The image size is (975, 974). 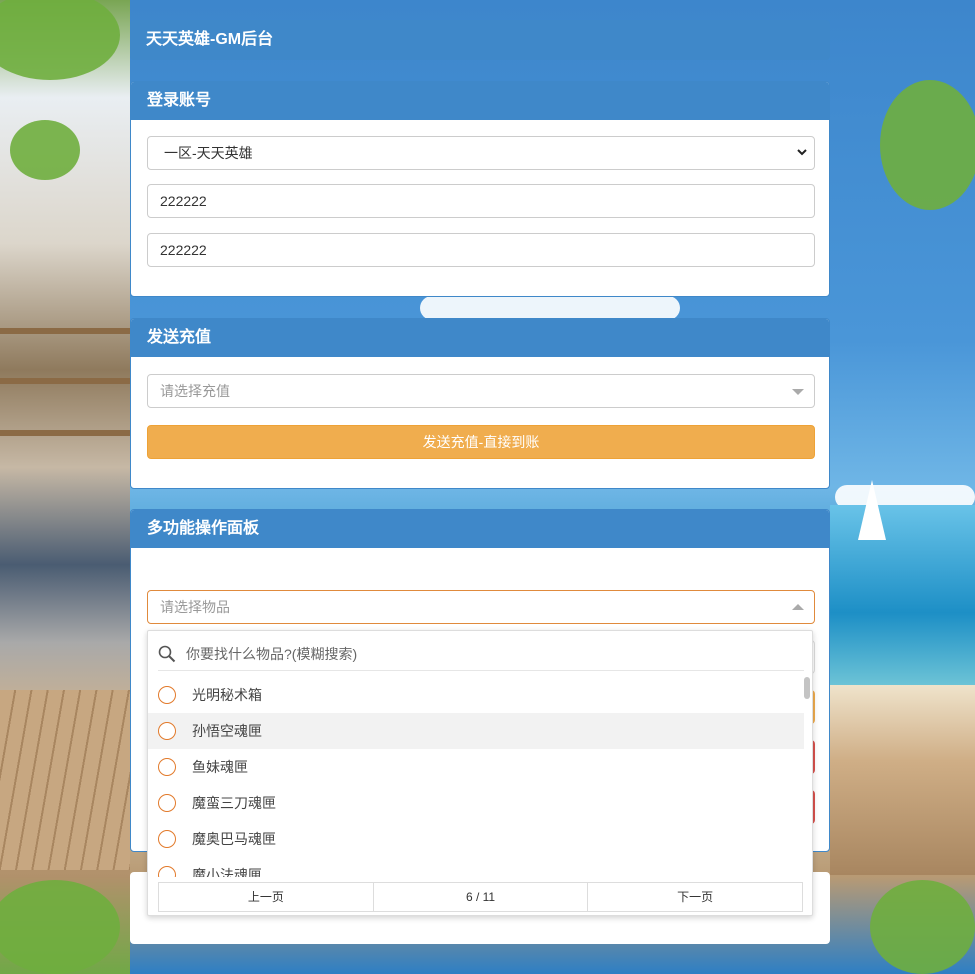 What do you see at coordinates (476, 767) in the screenshot?
I see `list-item: 鱼妹魂匣` at bounding box center [476, 767].